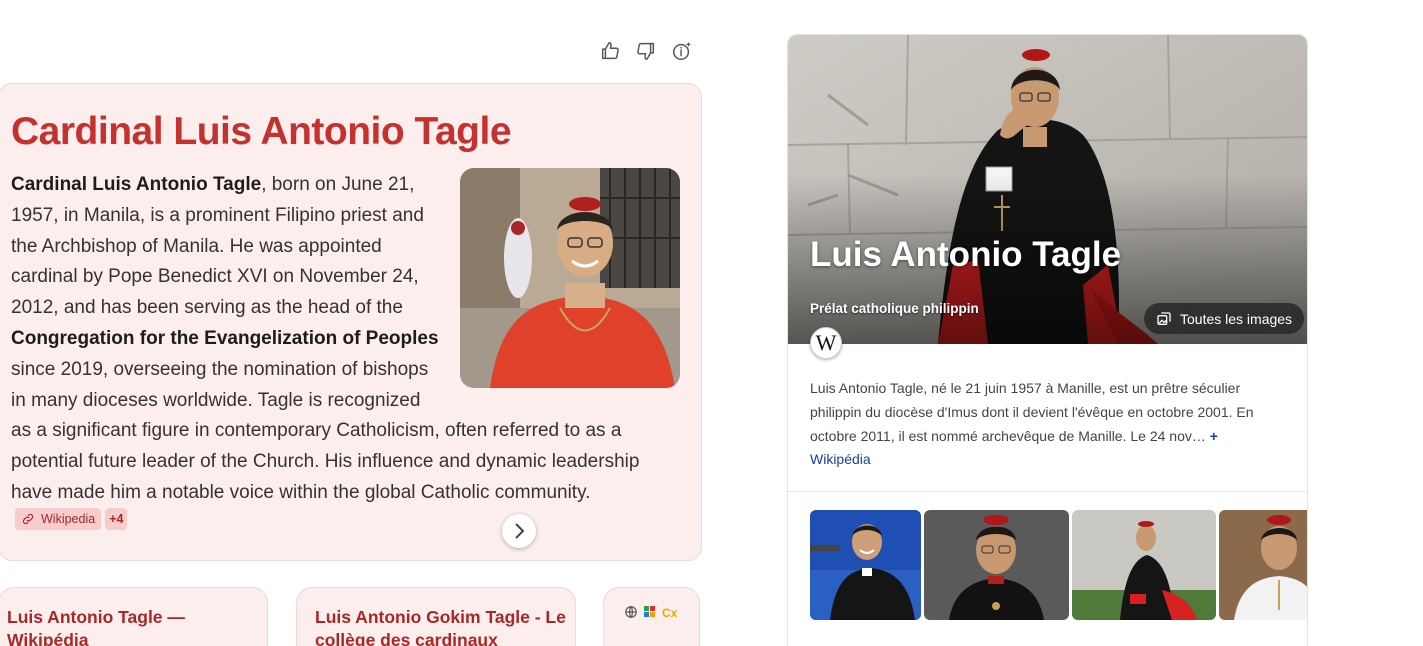 This screenshot has width=1423, height=646. Describe the element at coordinates (1236, 318) in the screenshot. I see `all-images-label: Toutes les images` at that location.